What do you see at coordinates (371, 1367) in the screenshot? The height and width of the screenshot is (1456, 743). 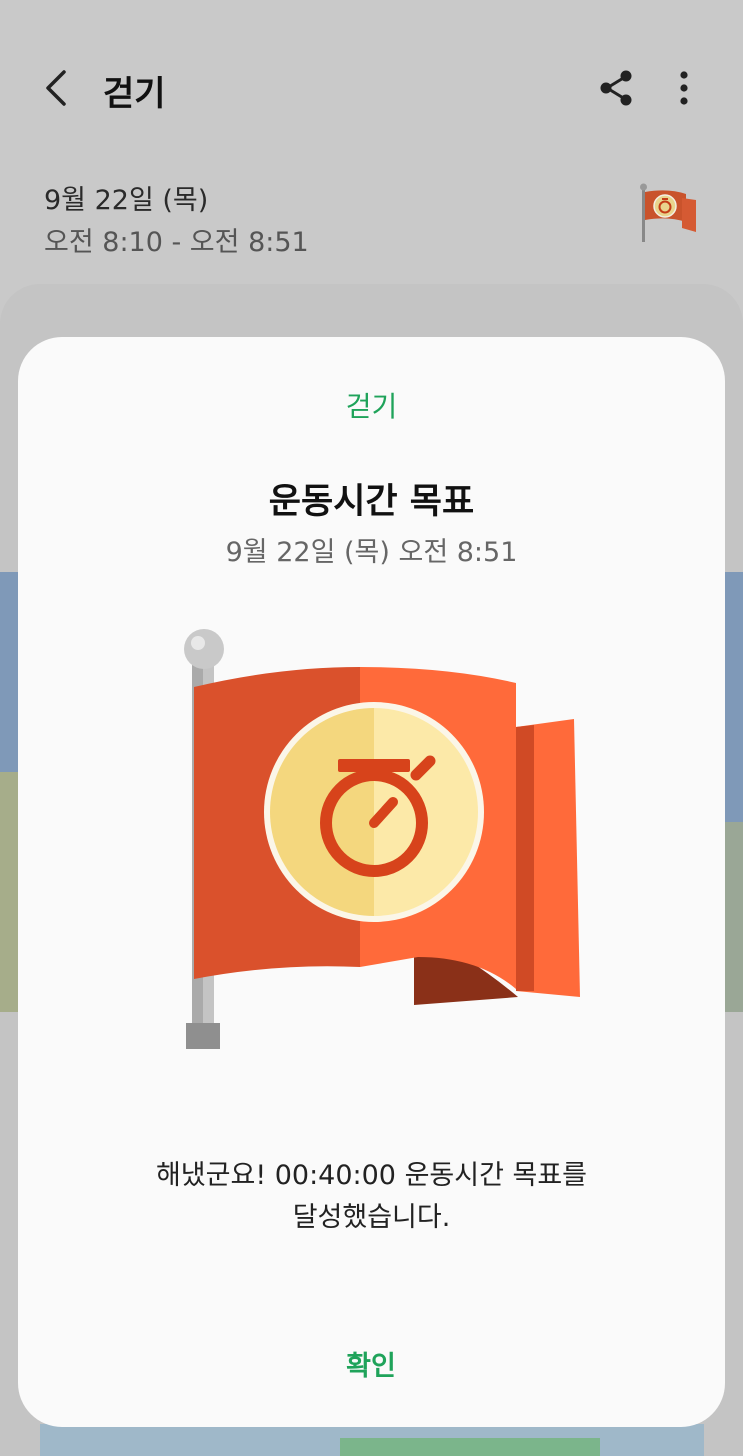 I see `confirm-button: 확인` at bounding box center [371, 1367].